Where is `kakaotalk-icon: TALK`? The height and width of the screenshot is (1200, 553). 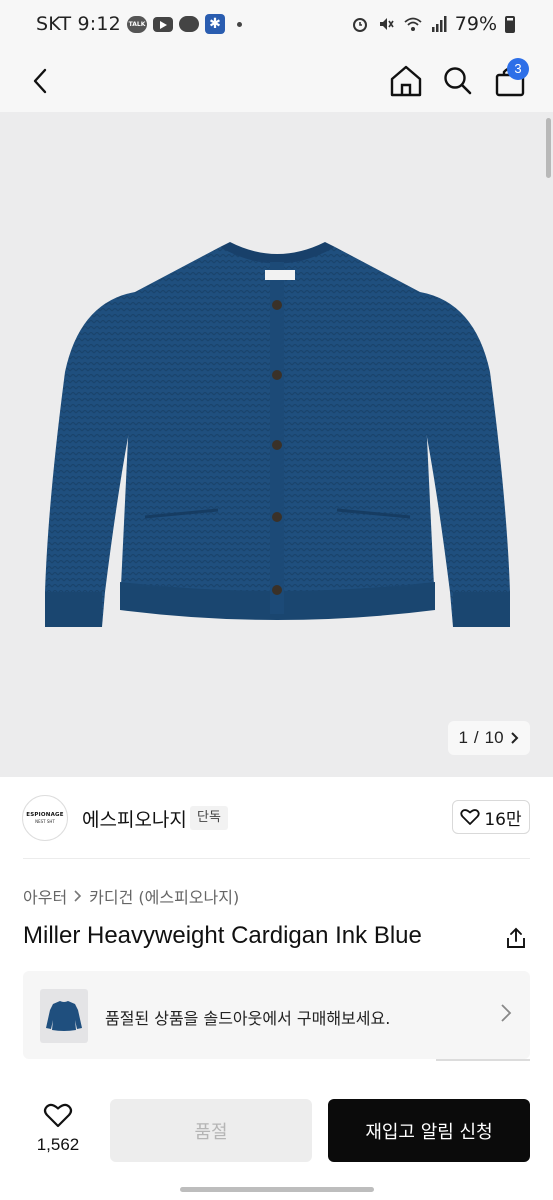
kakaotalk-icon: TALK is located at coordinates (136, 24).